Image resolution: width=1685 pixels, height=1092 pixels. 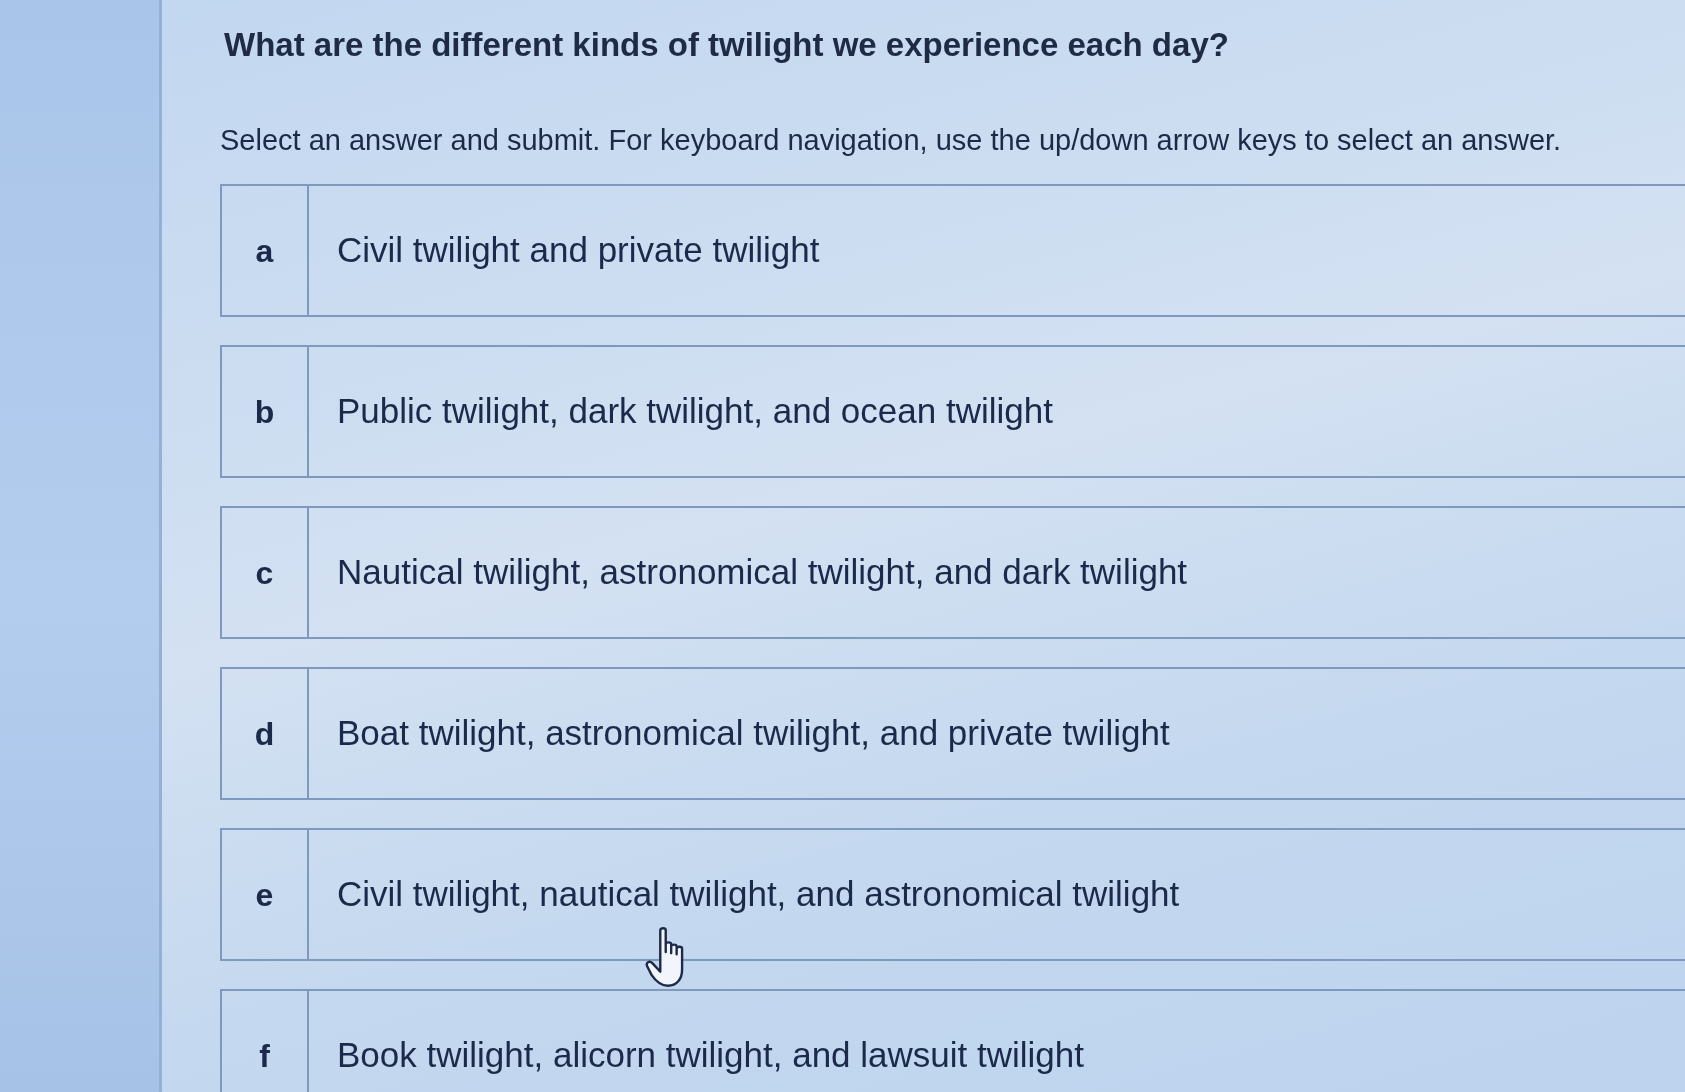 I want to click on instructions-text: Select an answer and submit. For keyboard navigation, use the up/down arrow keys to select an answer., so click(x=891, y=141).